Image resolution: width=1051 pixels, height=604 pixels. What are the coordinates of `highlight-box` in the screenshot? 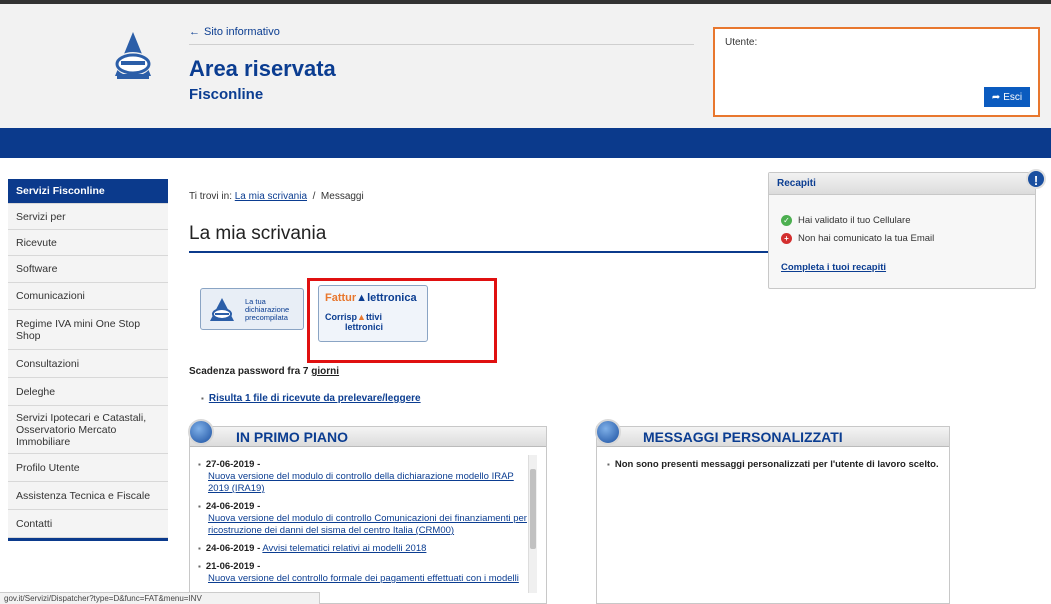 It's located at (402, 320).